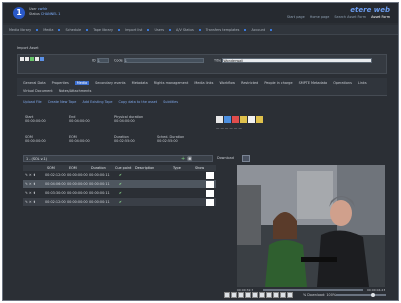  What do you see at coordinates (106, 30) in the screenshot?
I see `menu-tape-library: Tape library` at bounding box center [106, 30].